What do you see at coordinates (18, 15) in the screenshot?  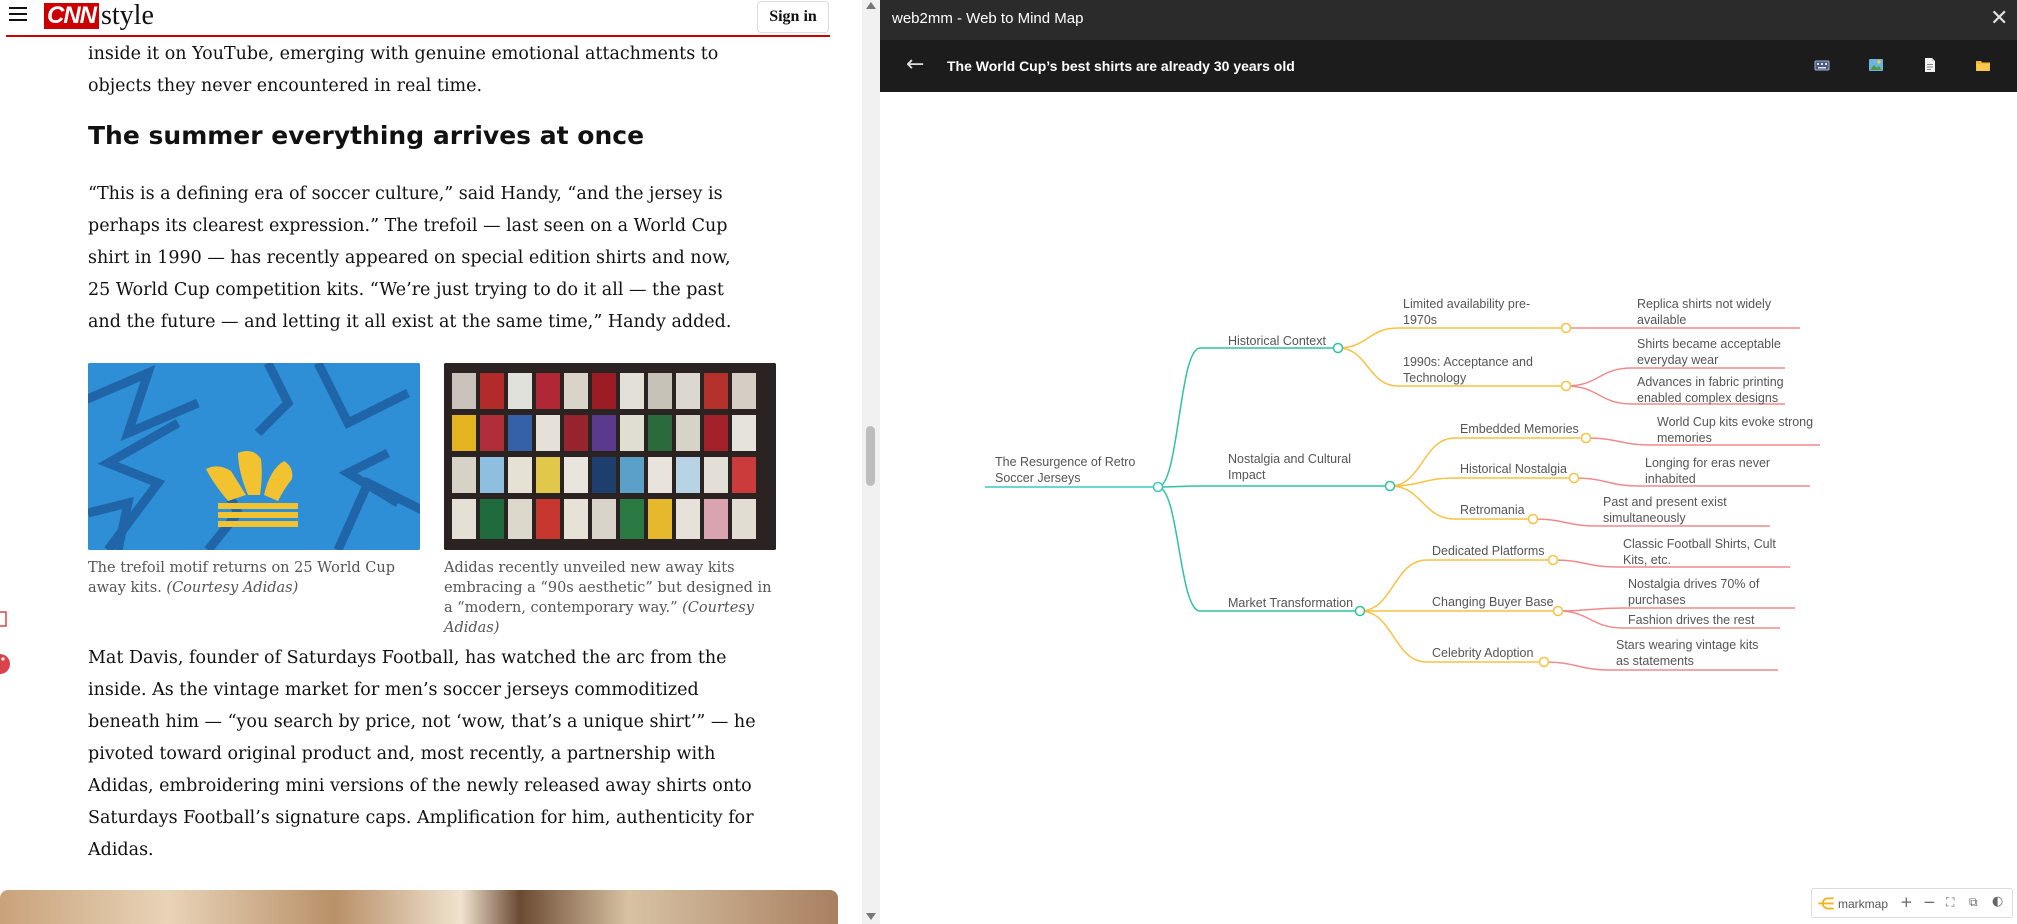 I see `menu-icon` at bounding box center [18, 15].